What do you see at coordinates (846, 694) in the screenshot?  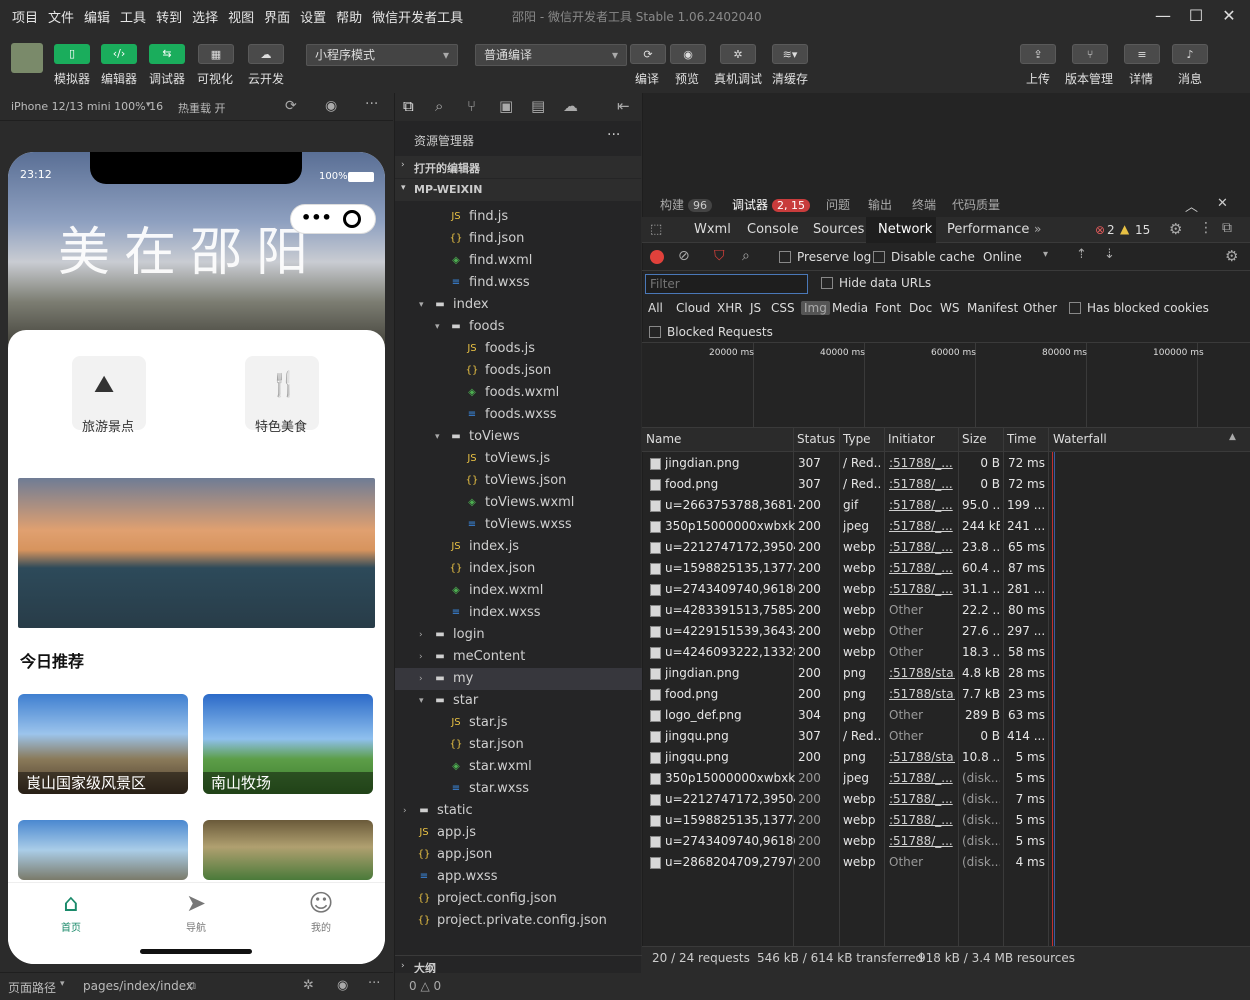 I see `table-row: food.png 200 png:51788/sta... 7.7 kB 23 ms` at bounding box center [846, 694].